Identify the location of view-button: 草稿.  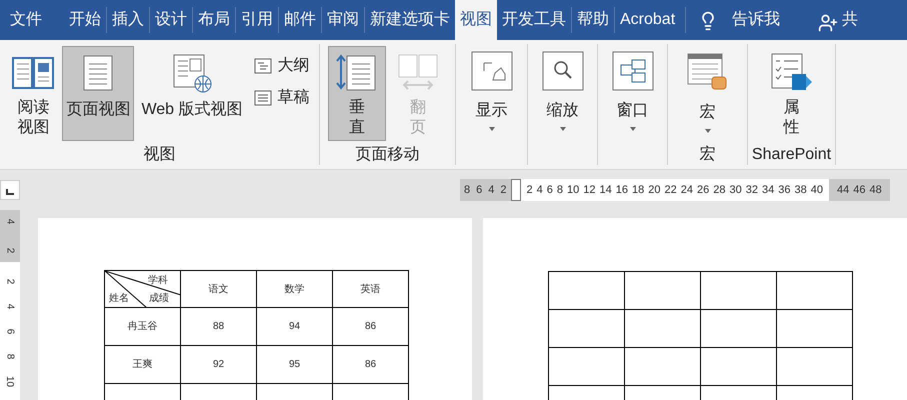
(282, 98).